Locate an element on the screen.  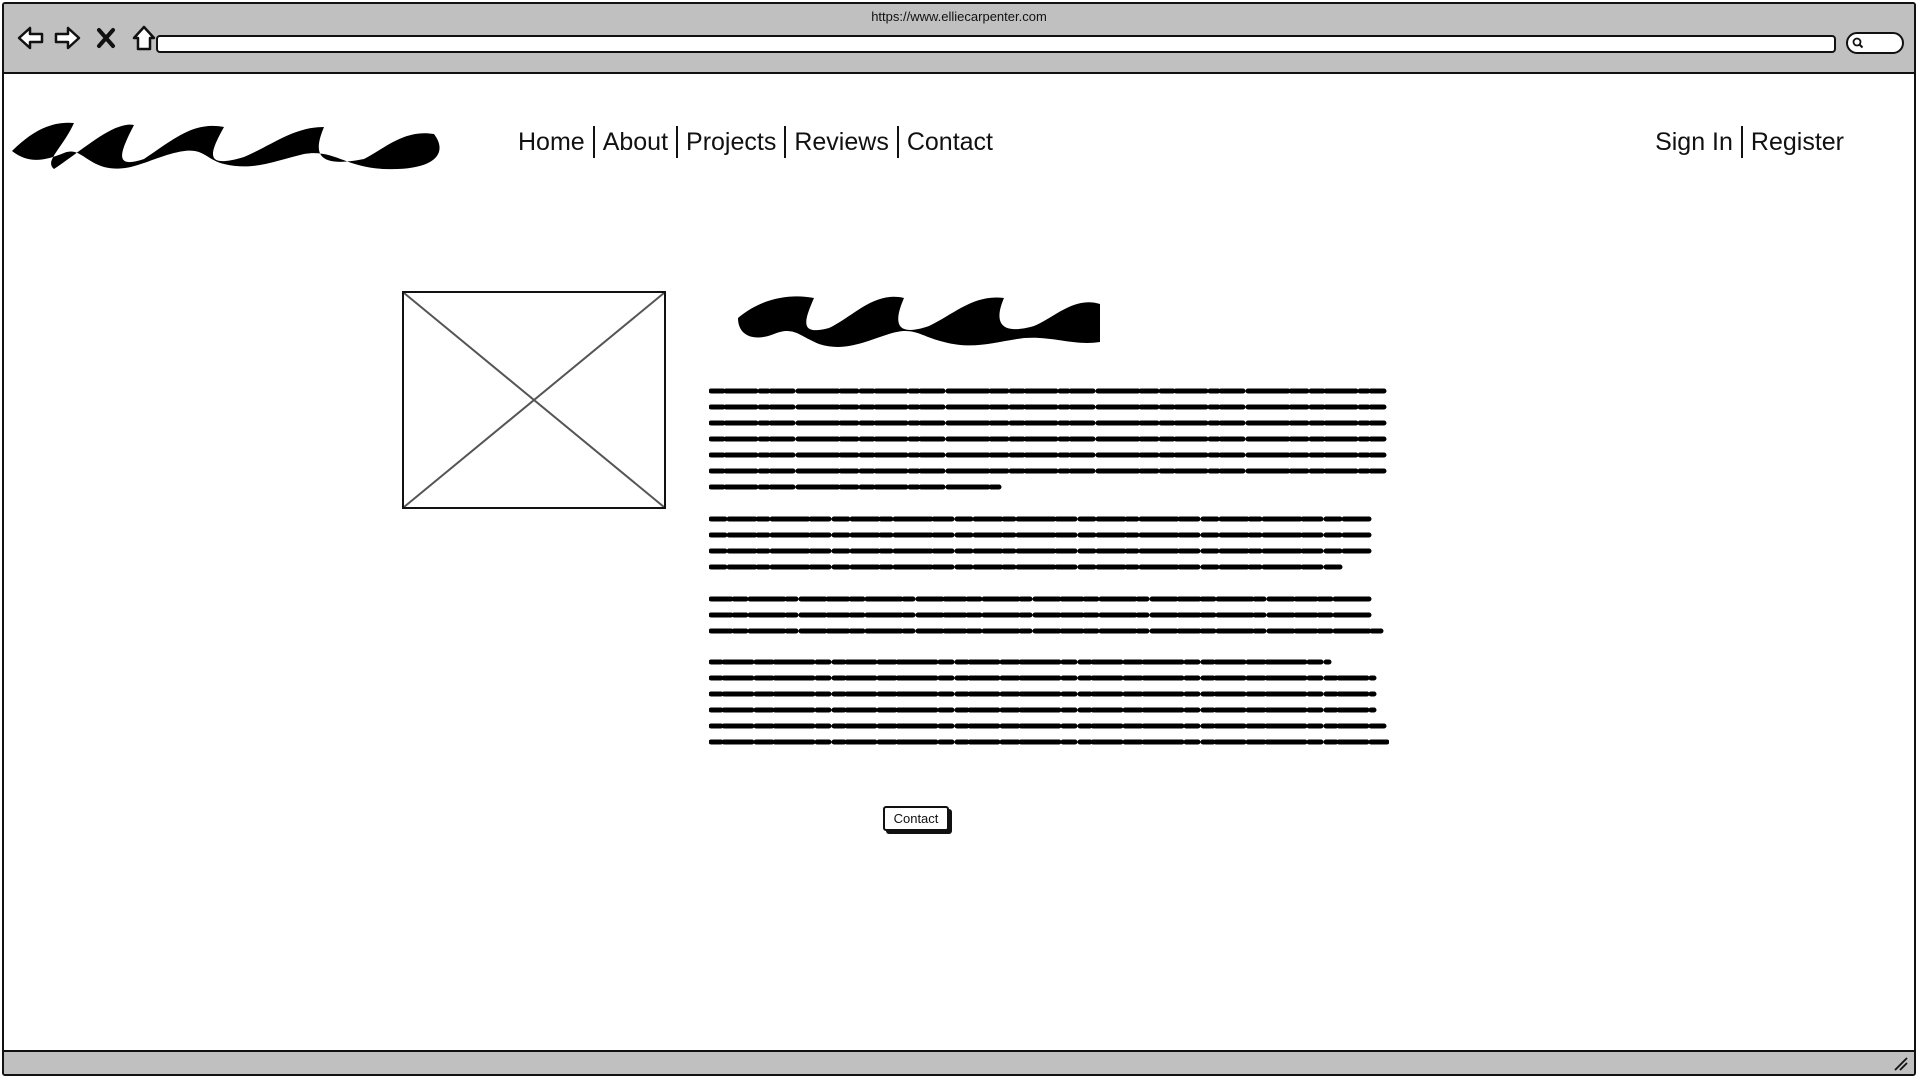
browser-toolbar: https://www.elliecarpenter.com is located at coordinates (959, 39).